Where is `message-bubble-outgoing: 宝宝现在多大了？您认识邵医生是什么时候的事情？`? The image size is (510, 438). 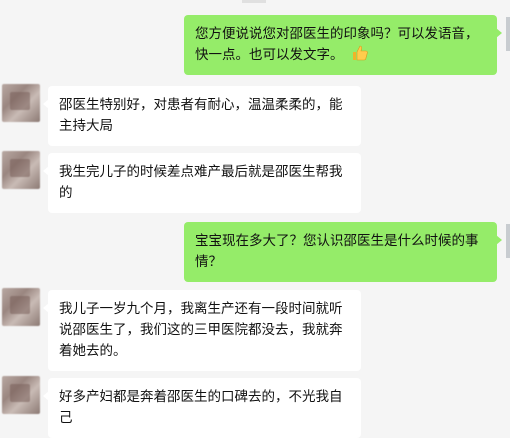 message-bubble-outgoing: 宝宝现在多大了？您认识邵医生是什么时候的事情？ is located at coordinates (343, 252).